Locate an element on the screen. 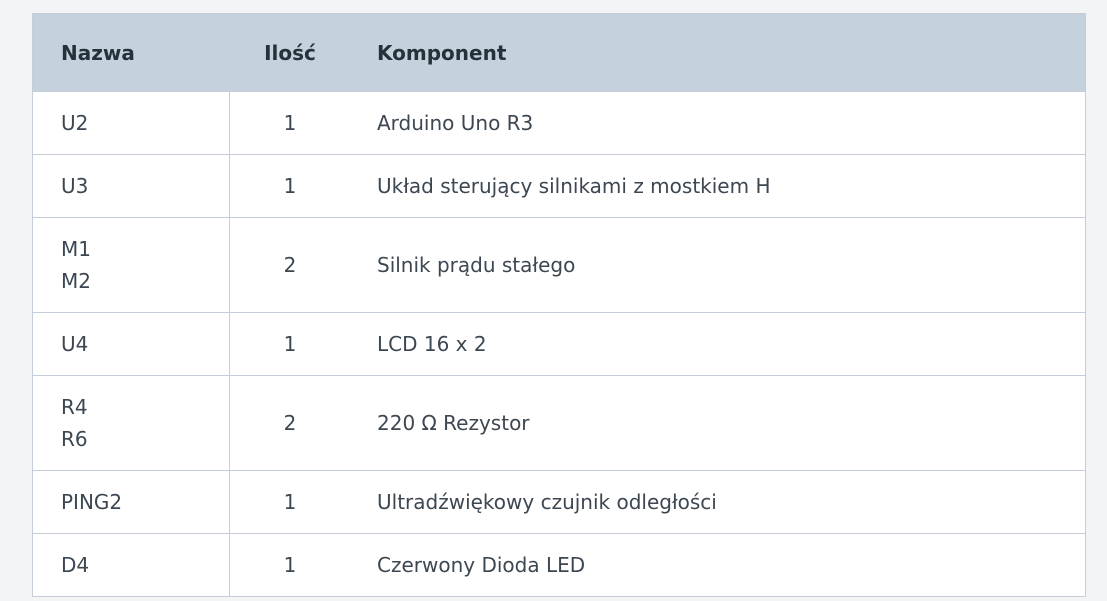 The height and width of the screenshot is (601, 1107). cell-name: D4 is located at coordinates (131, 565).